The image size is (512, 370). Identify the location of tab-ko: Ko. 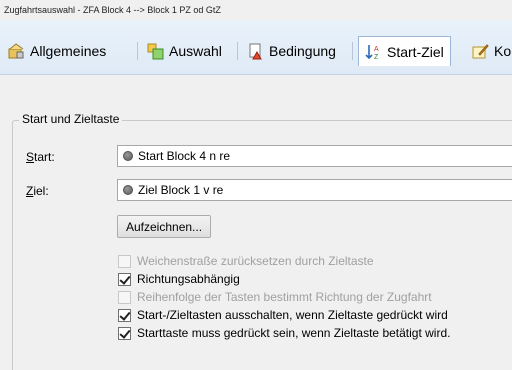
(489, 51).